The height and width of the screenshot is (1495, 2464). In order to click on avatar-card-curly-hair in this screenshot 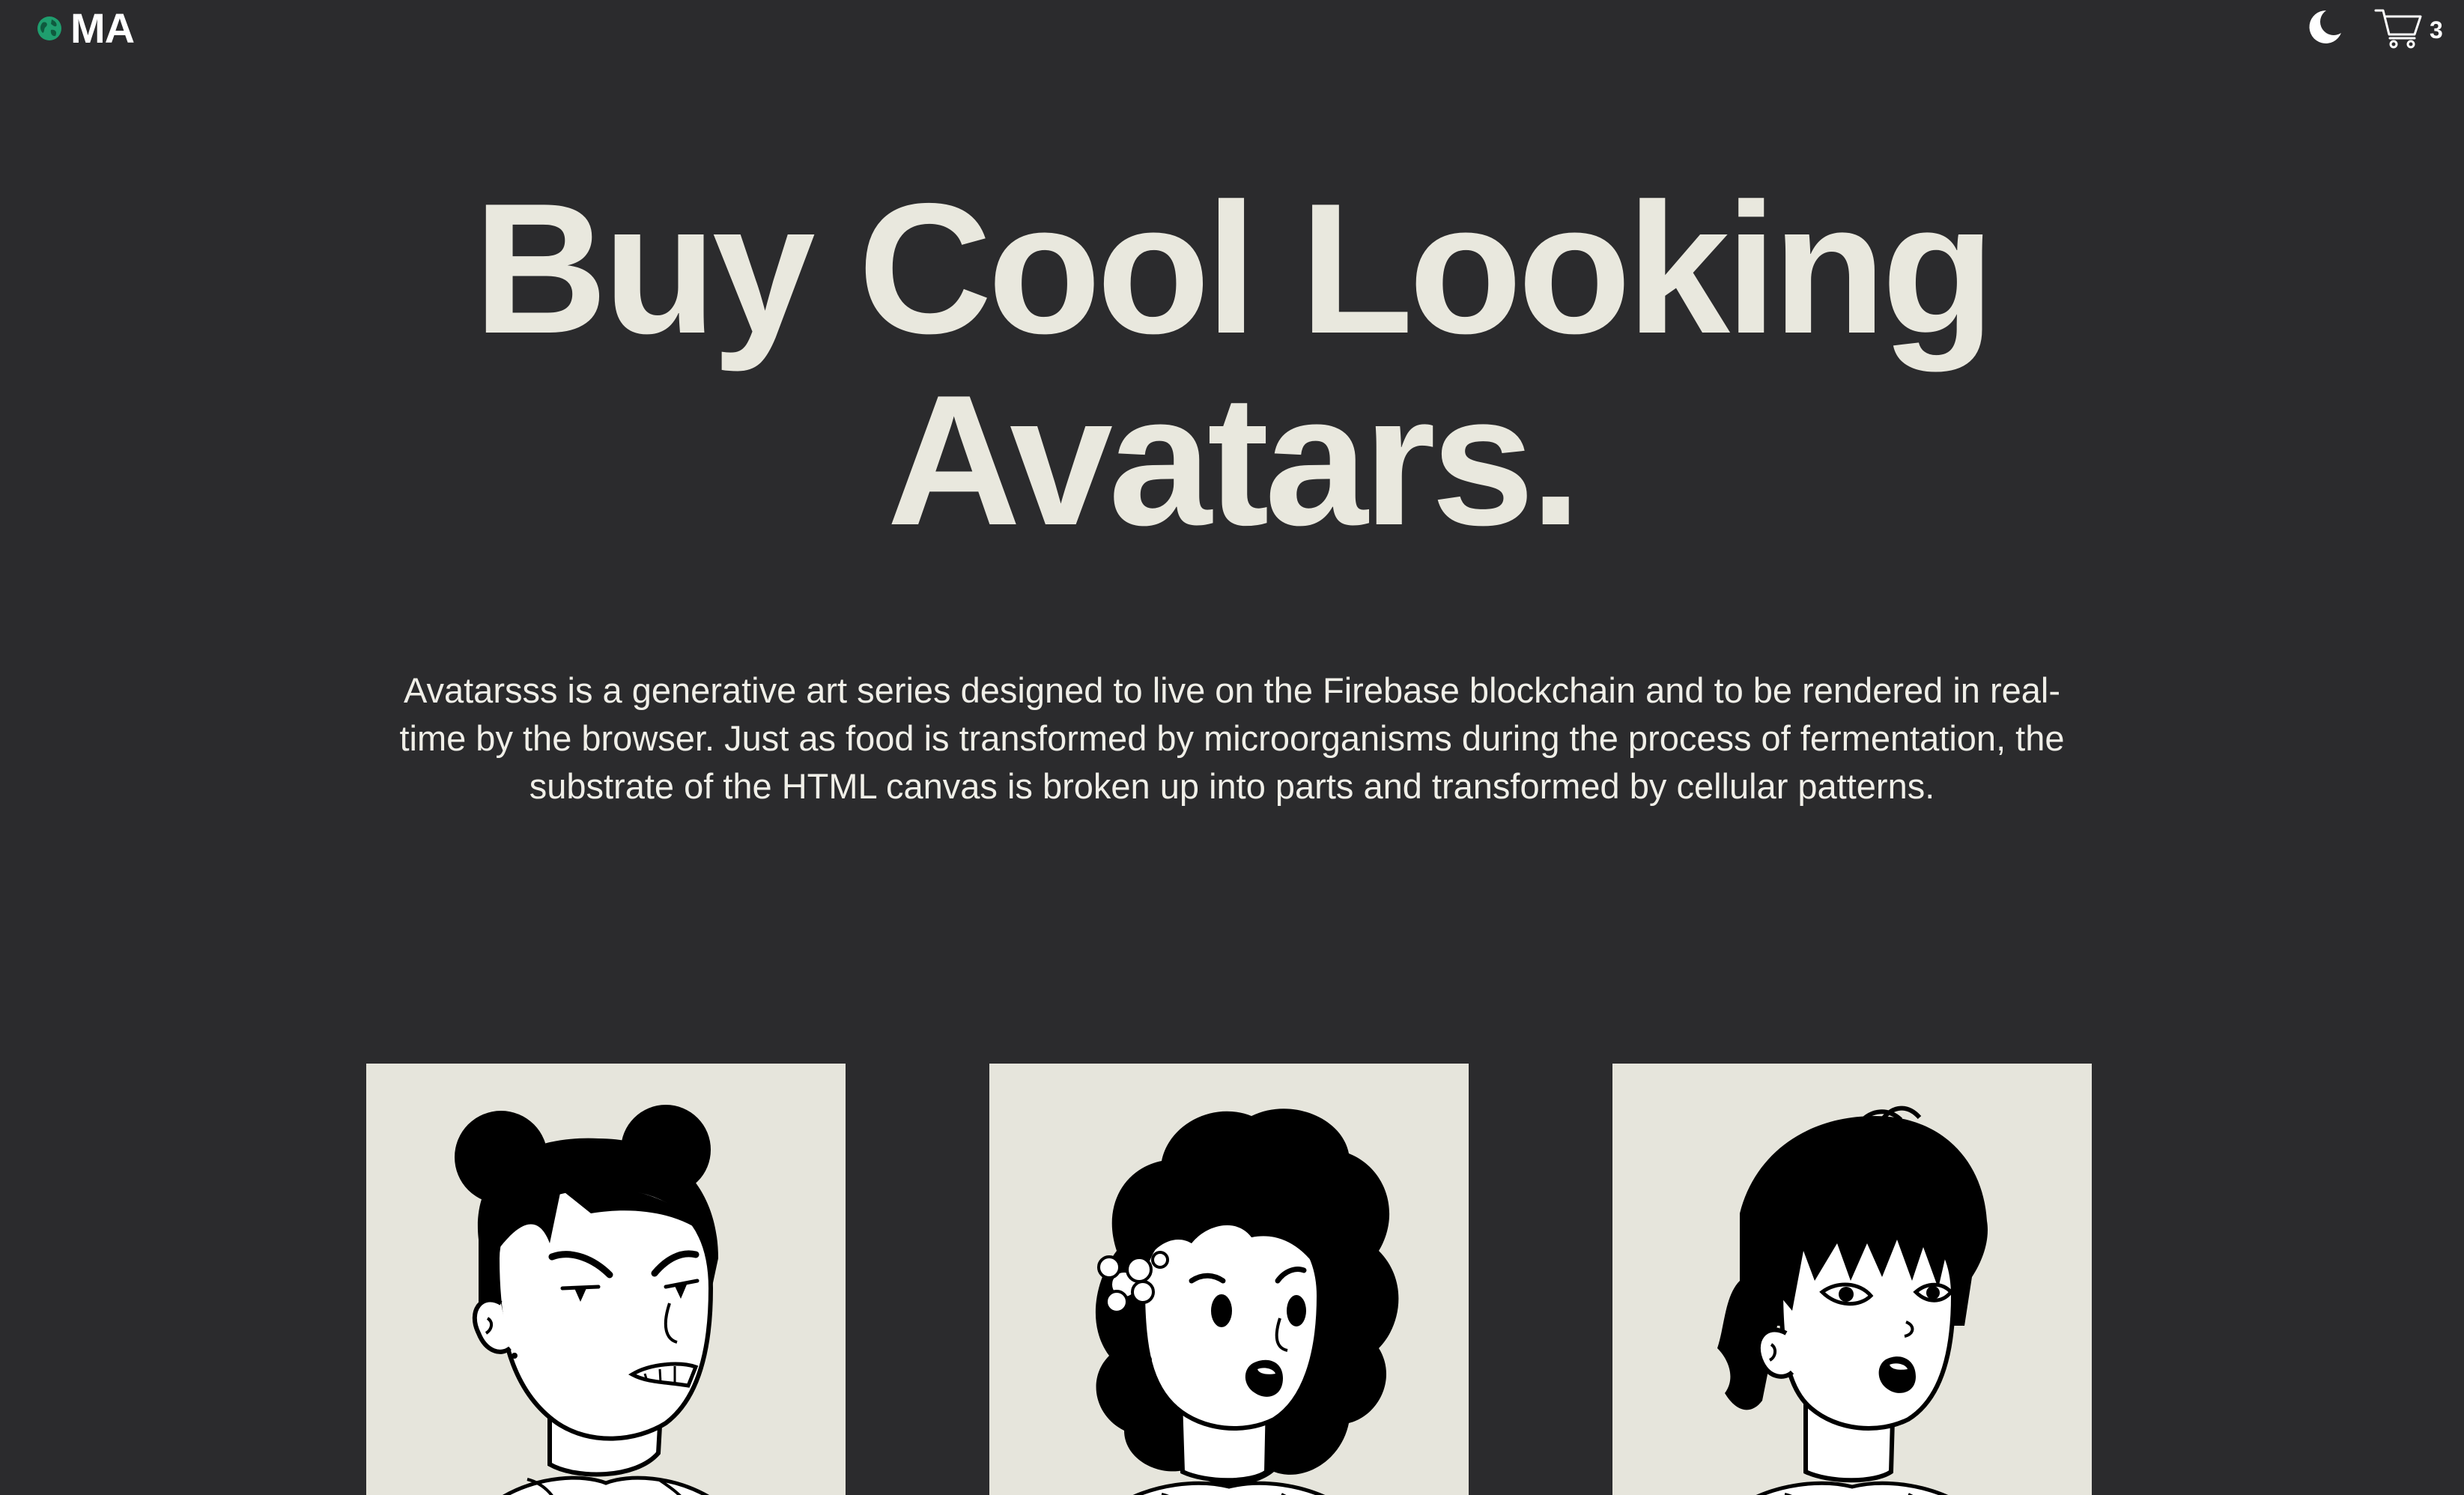, I will do `click(1229, 1279)`.